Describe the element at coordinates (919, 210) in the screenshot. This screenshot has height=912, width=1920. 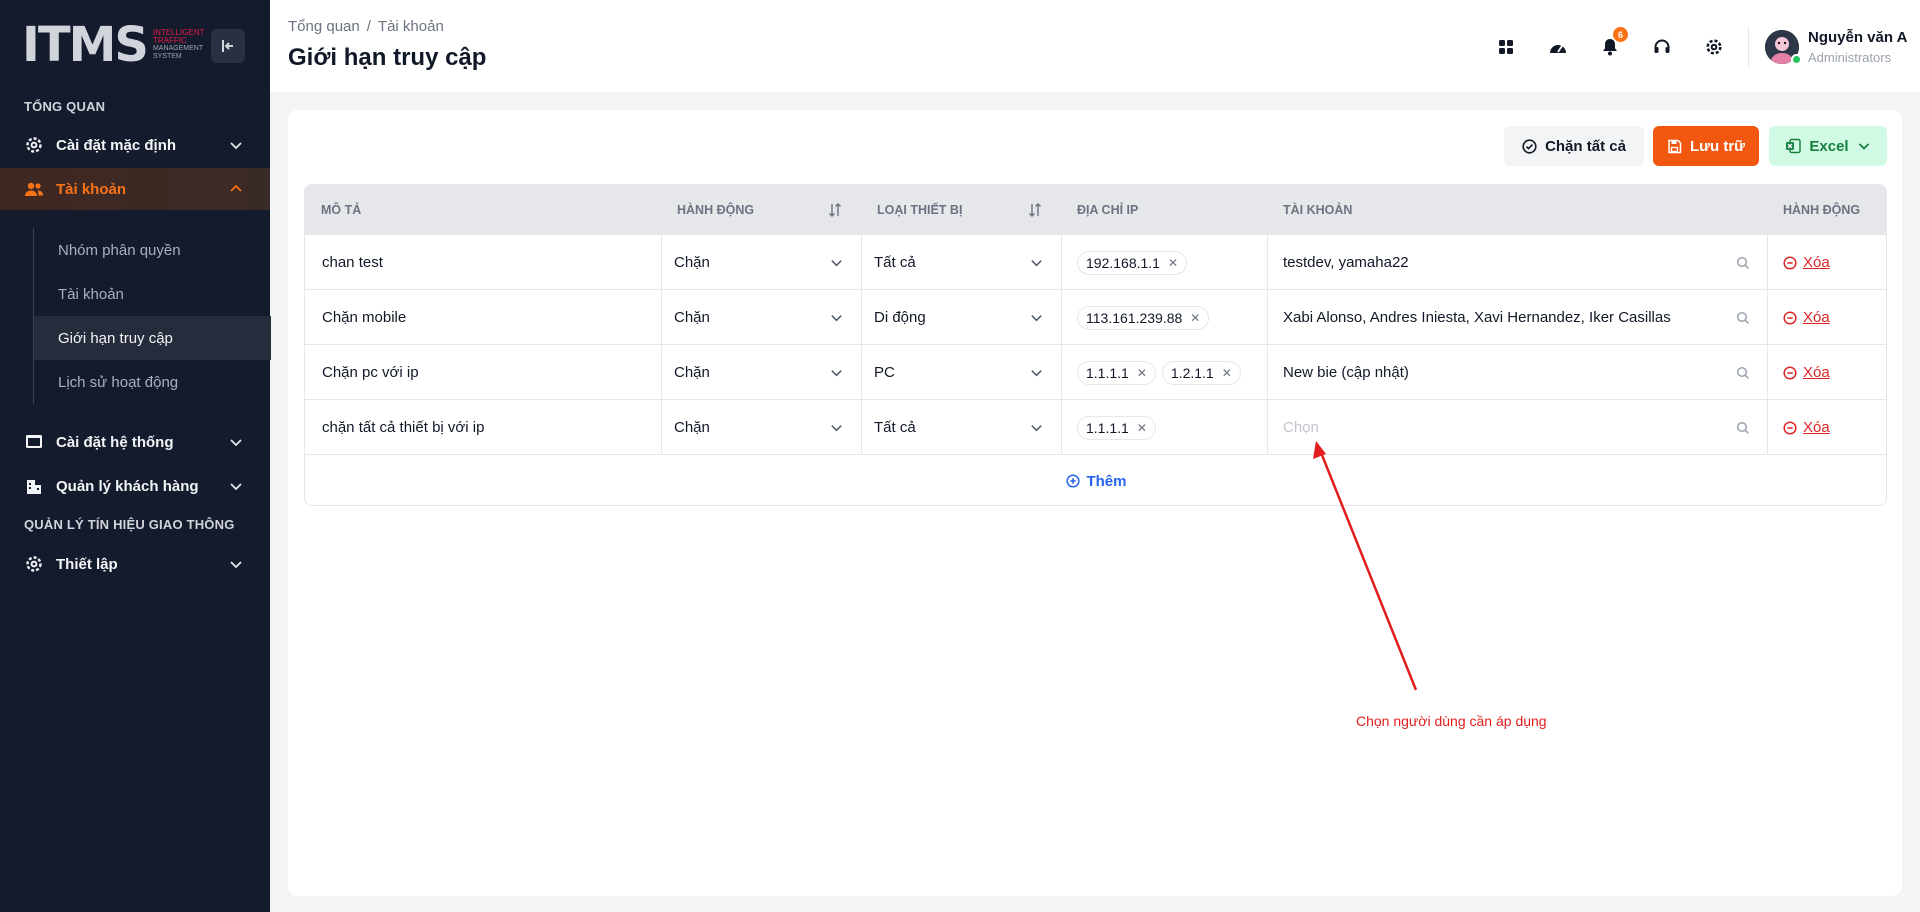
I see `column-header-device-type: LOẠI THIẾT BỊ` at that location.